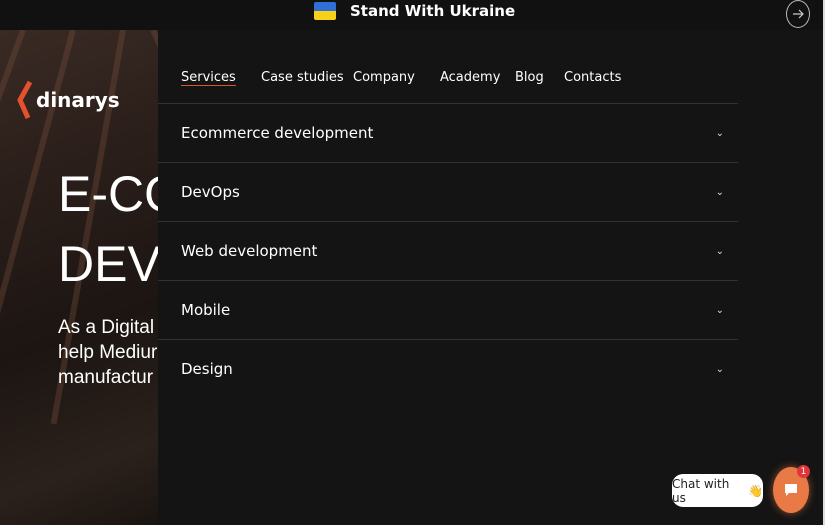 Image resolution: width=825 pixels, height=525 pixels. Describe the element at coordinates (803, 471) in the screenshot. I see `chat-unread-badge: 1` at that location.